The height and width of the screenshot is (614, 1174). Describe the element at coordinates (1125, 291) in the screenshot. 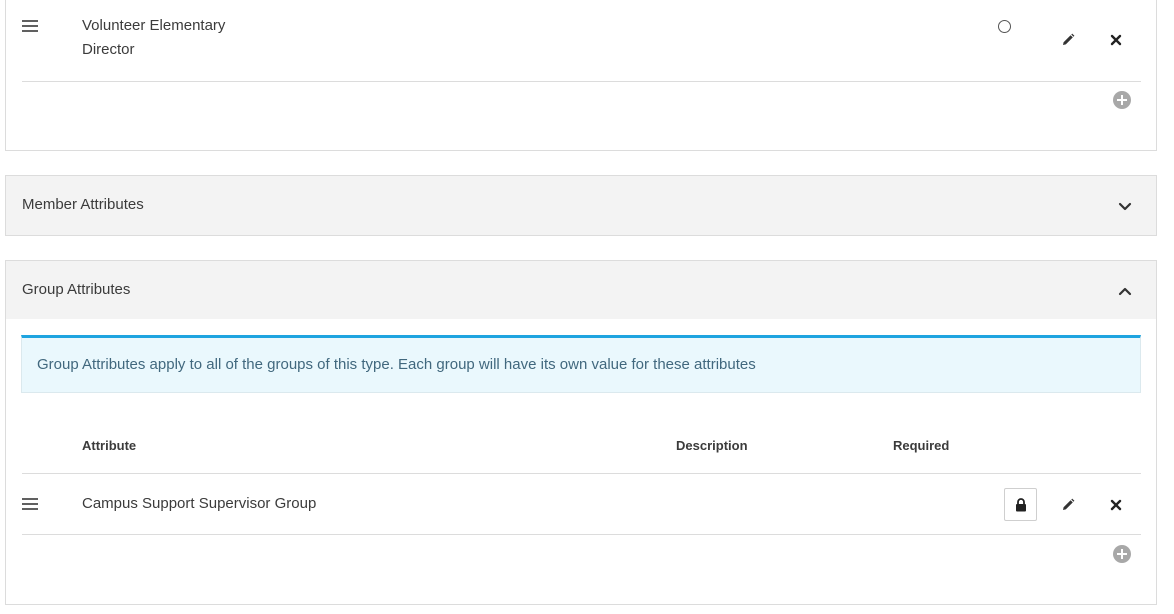

I see `chevron-up-icon` at that location.